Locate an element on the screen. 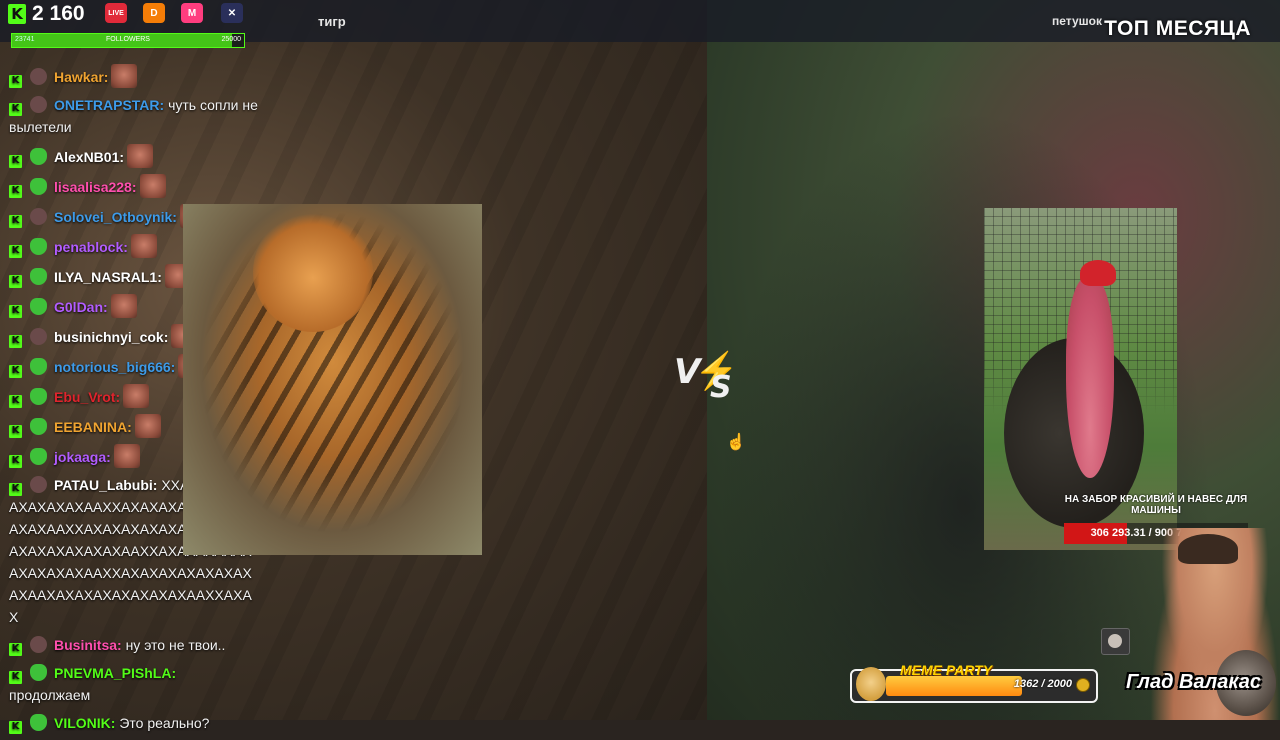 The width and height of the screenshot is (1280, 740). top-of-month-title: ТОП МЕСЯЦА is located at coordinates (1177, 28).